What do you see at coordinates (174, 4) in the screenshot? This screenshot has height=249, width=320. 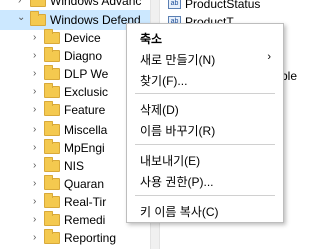 I see `string-value-icon: ab` at bounding box center [174, 4].